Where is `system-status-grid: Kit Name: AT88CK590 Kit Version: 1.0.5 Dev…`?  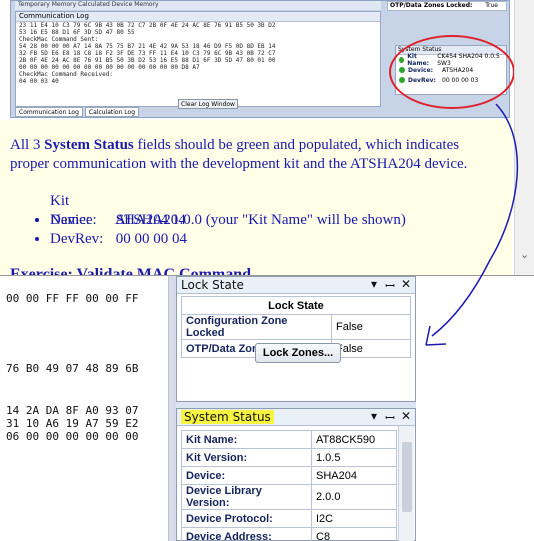 system-status-grid: Kit Name: AT88CK590 Kit Version: 1.0.5 Dev… is located at coordinates (289, 485).